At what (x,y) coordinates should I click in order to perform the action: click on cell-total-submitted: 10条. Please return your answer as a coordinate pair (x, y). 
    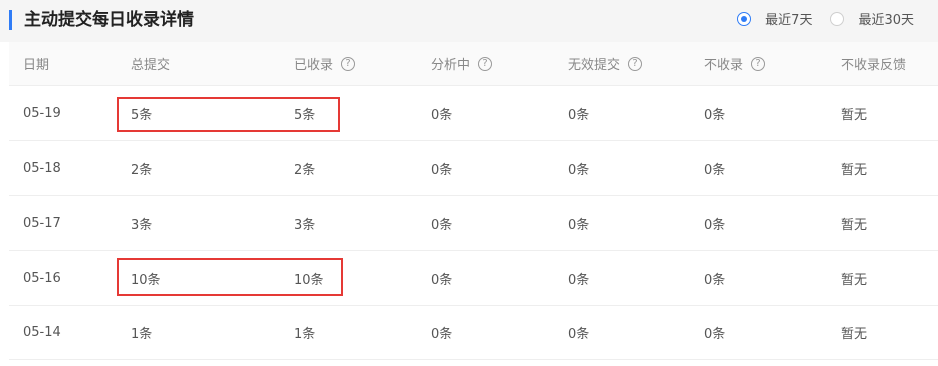
    Looking at the image, I should click on (146, 280).